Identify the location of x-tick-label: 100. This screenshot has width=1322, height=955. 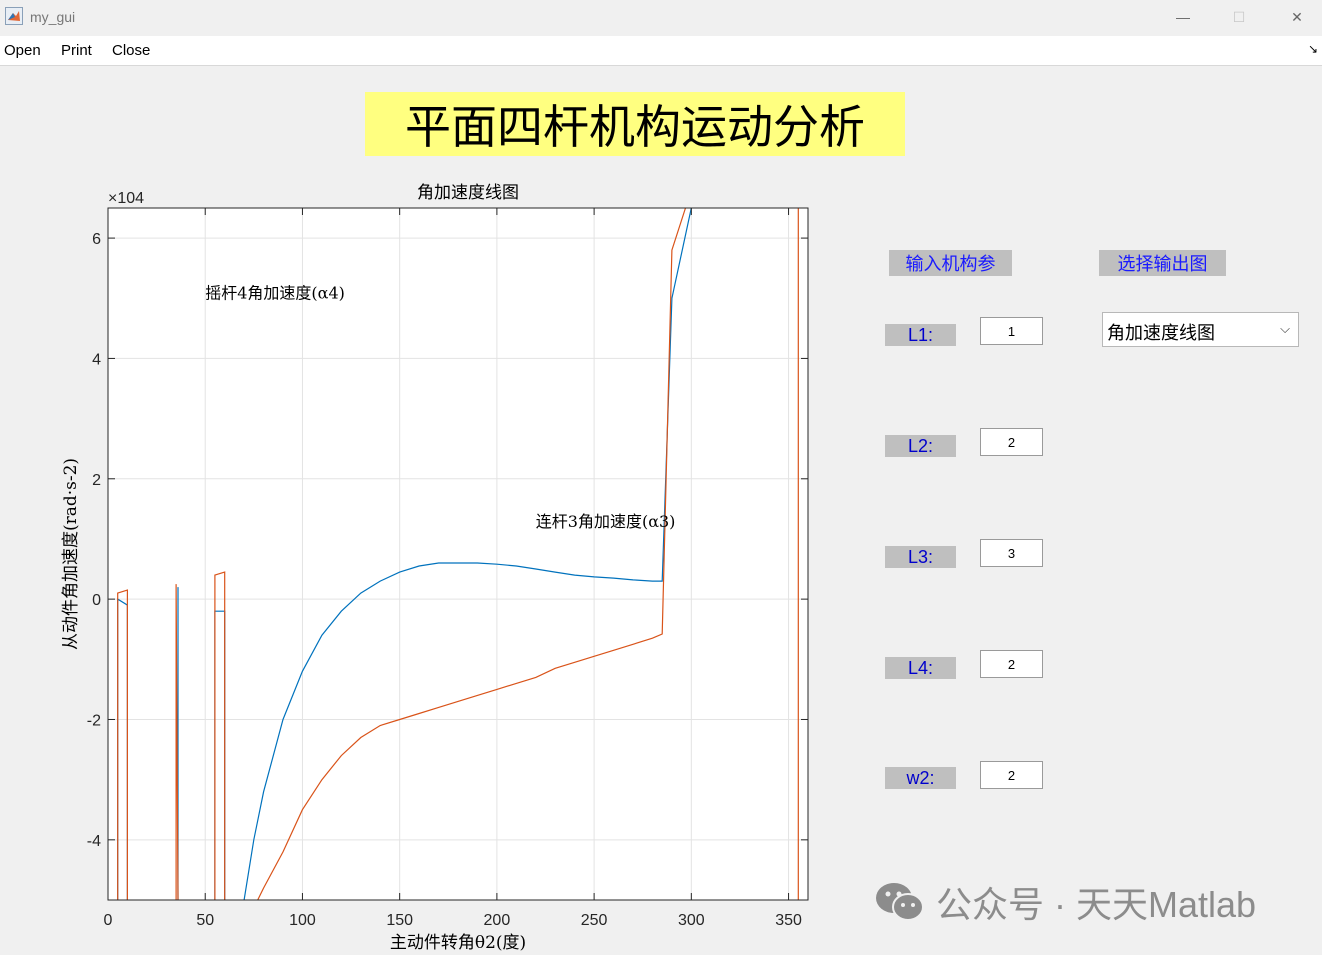
(302, 920).